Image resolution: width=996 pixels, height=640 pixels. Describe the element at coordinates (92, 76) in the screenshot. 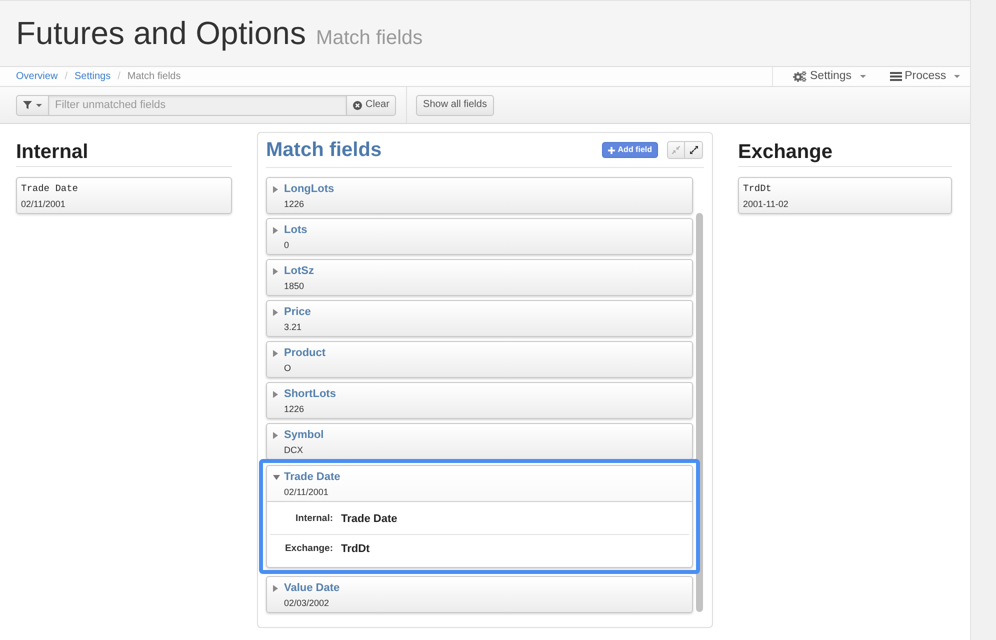

I see `breadcrumb-link: Settings` at that location.